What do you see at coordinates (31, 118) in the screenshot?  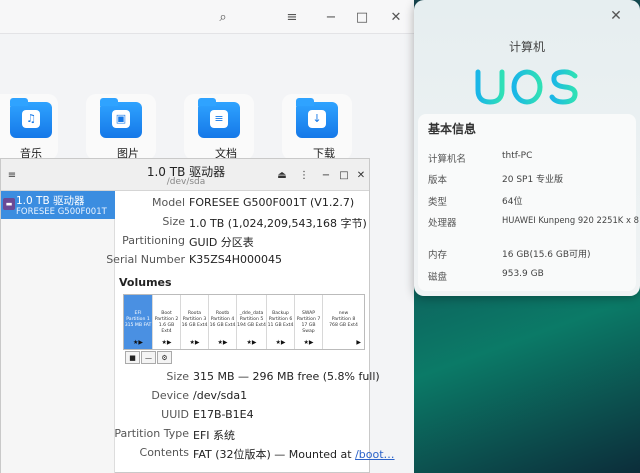 I see `music-icon: ♫` at bounding box center [31, 118].